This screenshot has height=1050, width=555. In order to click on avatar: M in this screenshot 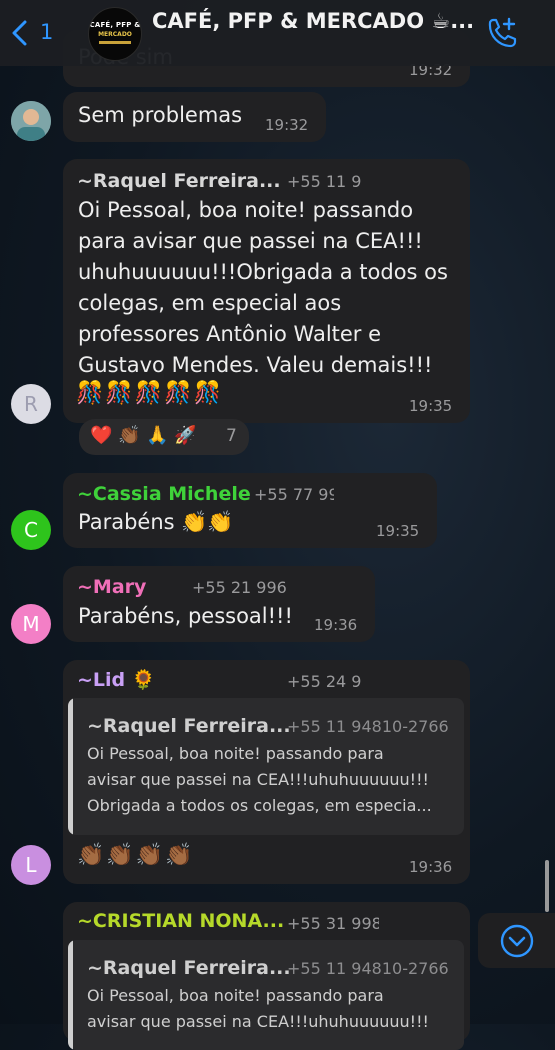, I will do `click(31, 624)`.